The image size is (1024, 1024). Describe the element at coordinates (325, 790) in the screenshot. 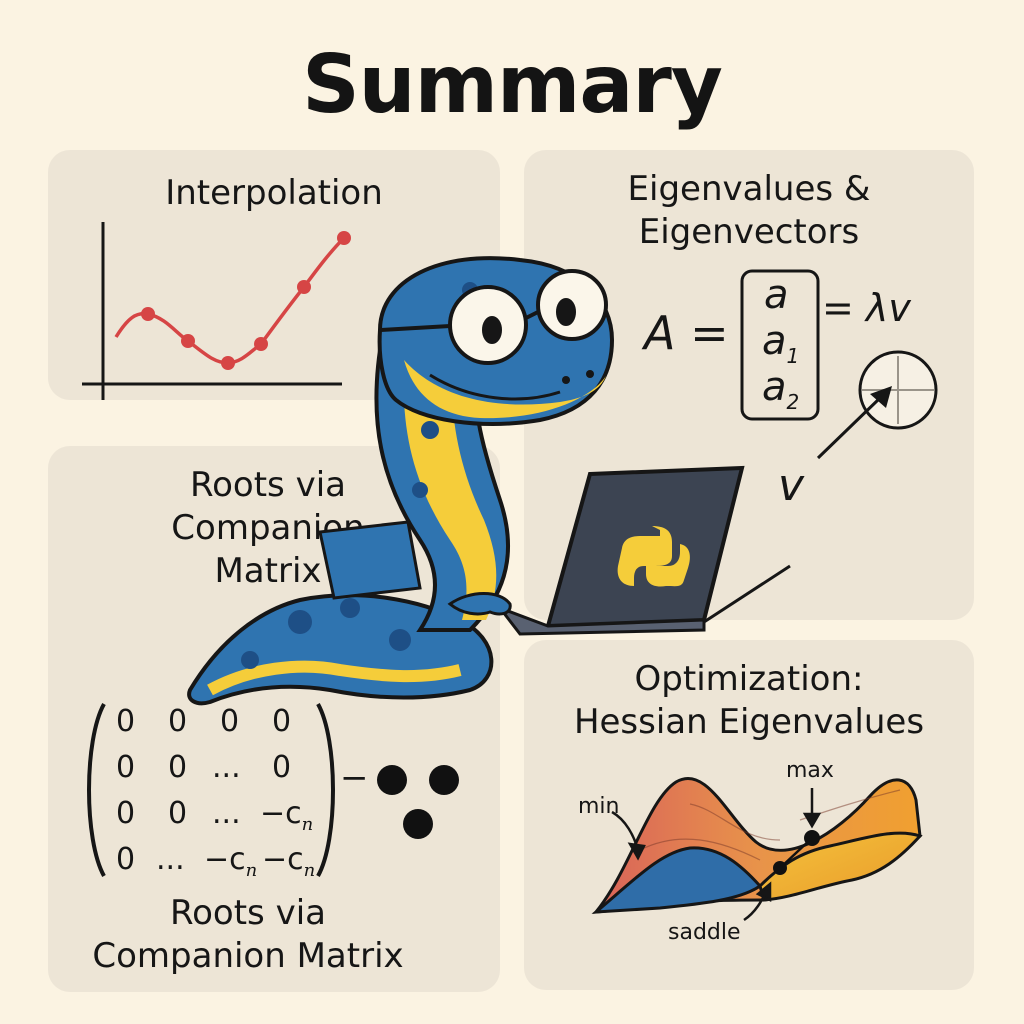

I see `matrix-right-paren` at that location.